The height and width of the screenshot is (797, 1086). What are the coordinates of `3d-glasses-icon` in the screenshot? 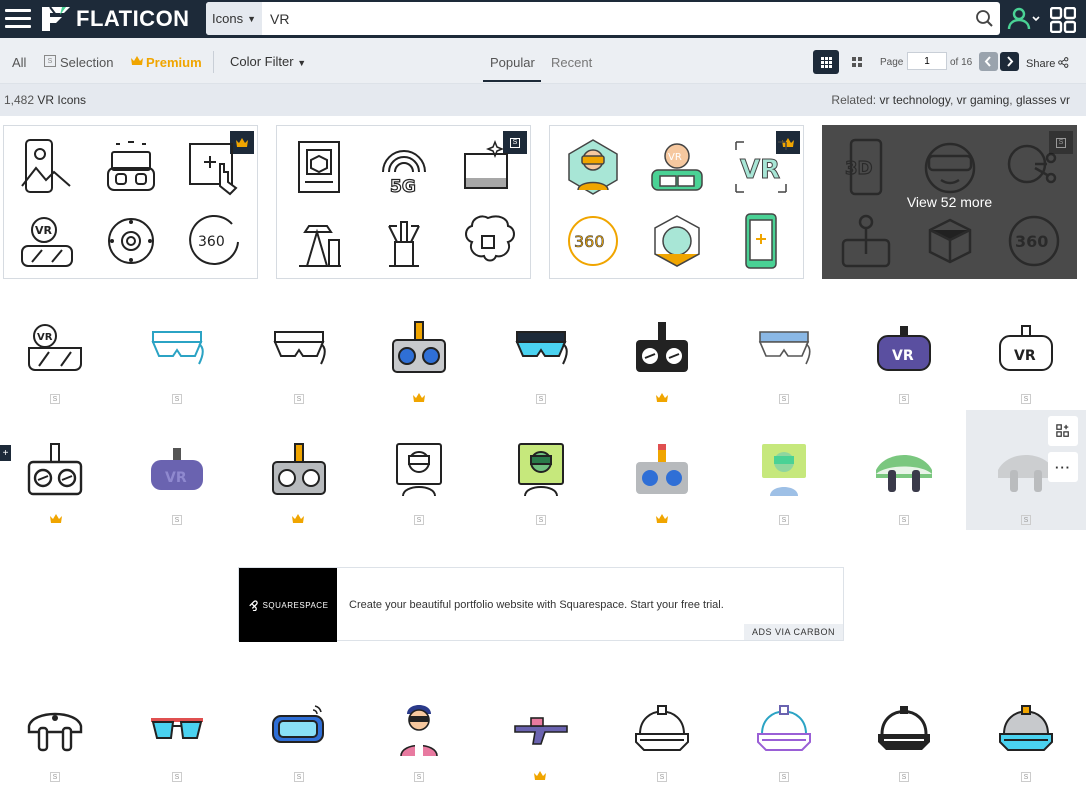 It's located at (177, 728).